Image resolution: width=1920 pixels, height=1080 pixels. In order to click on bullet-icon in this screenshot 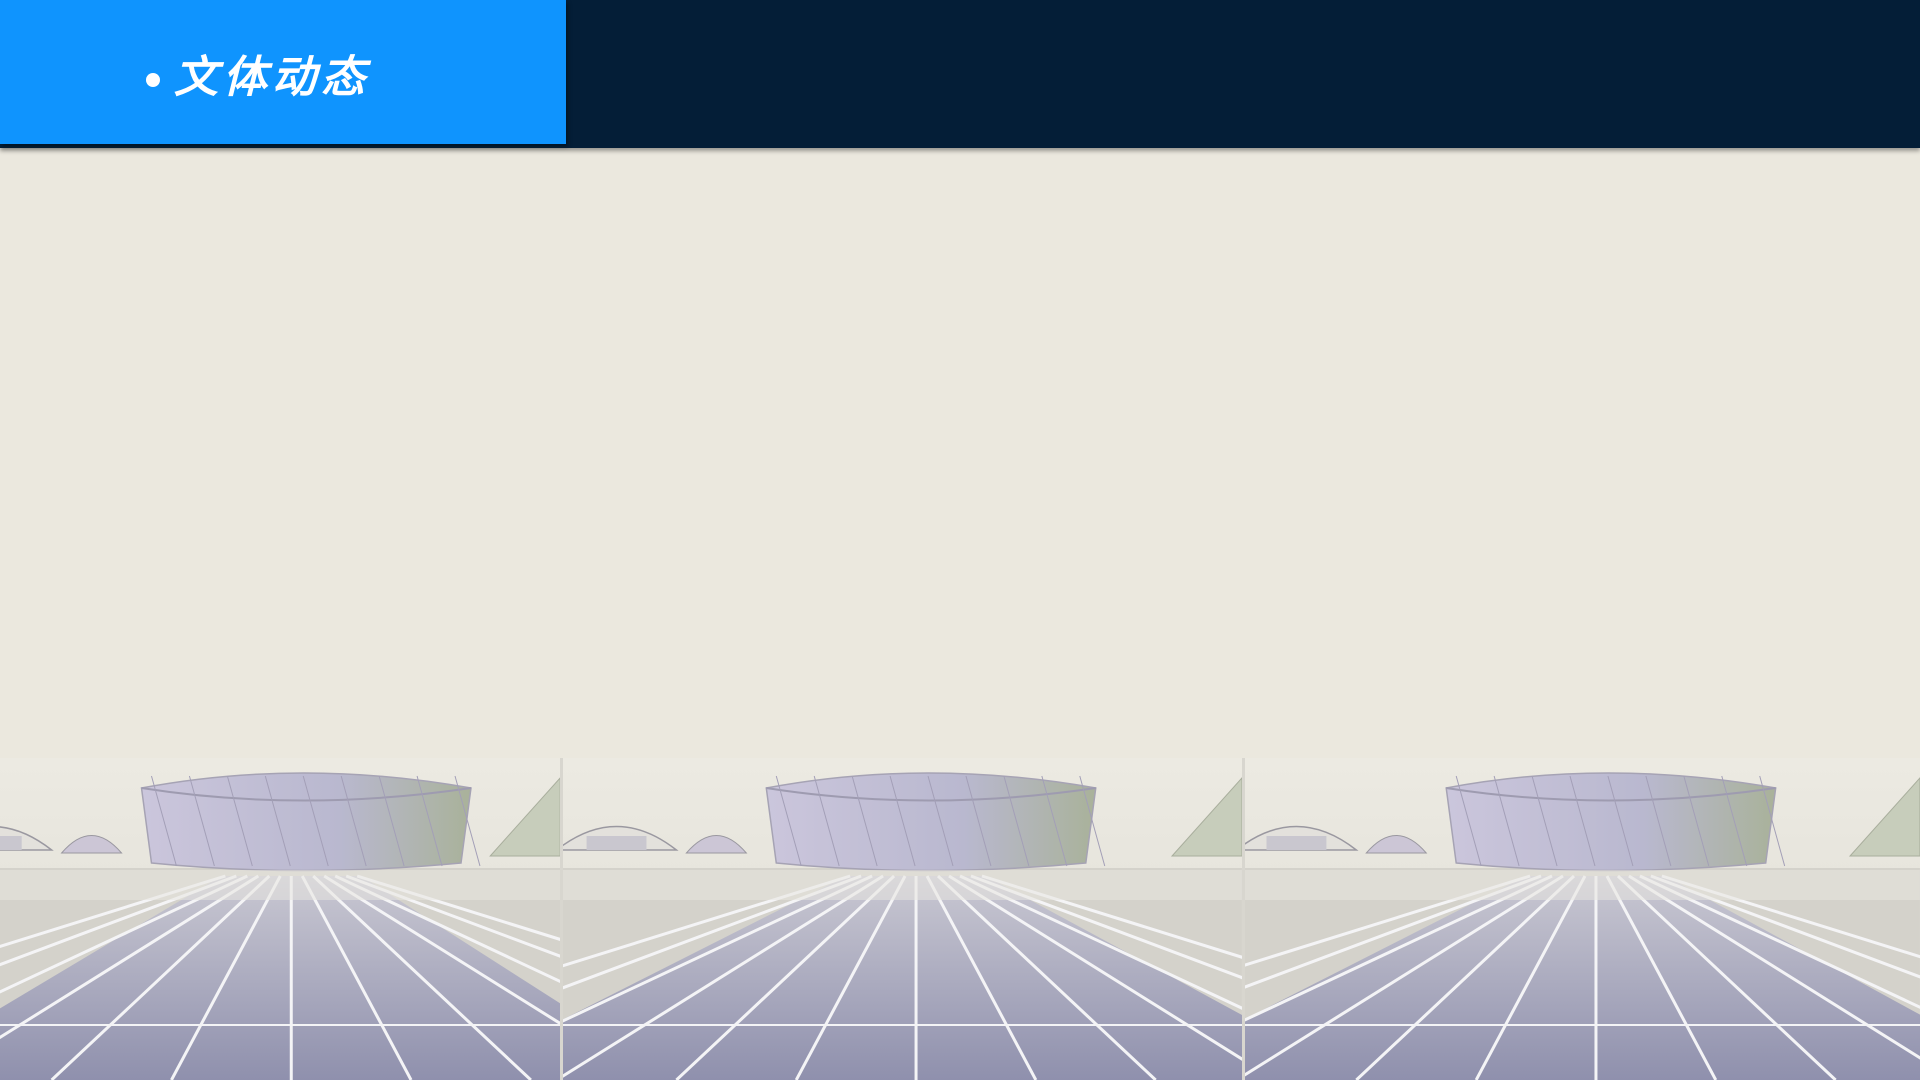, I will do `click(153, 80)`.